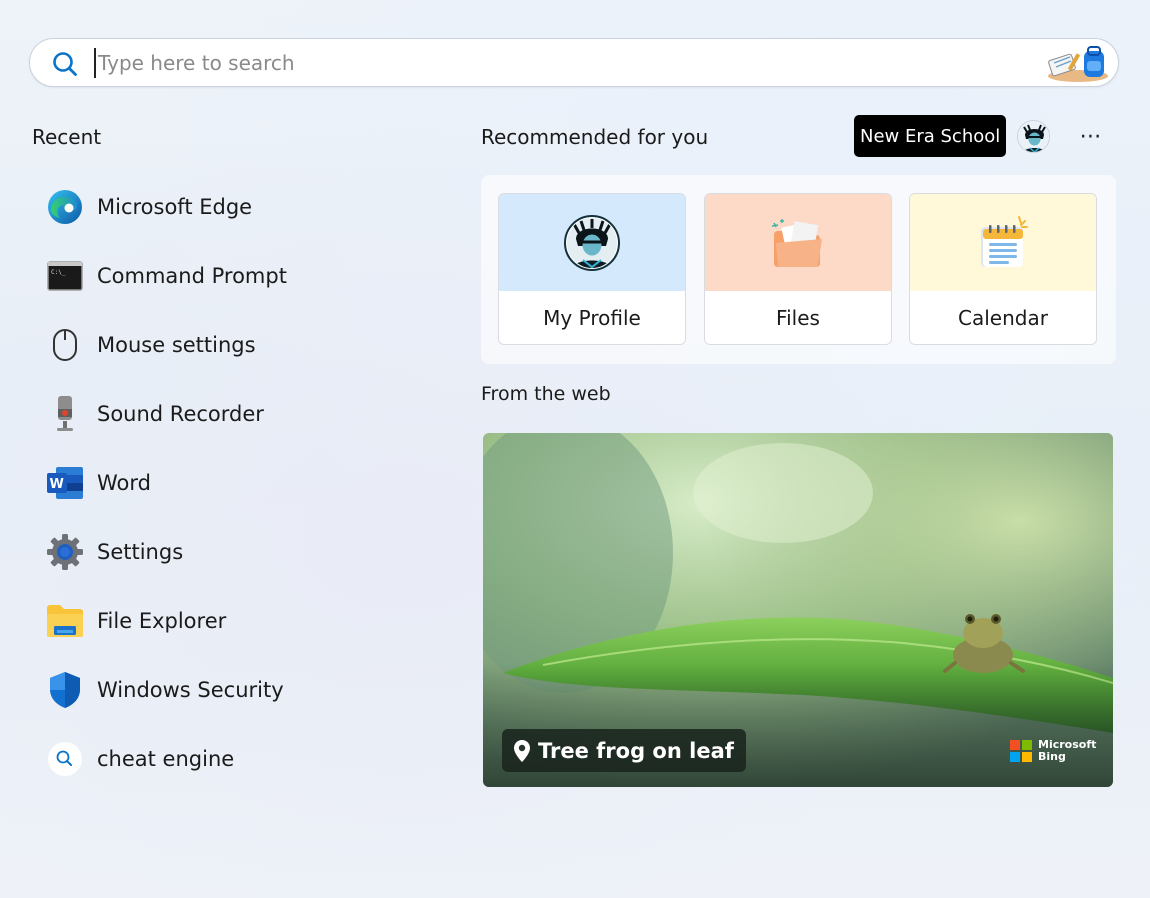 This screenshot has width=1150, height=898. I want to click on image-caption: Tree frog on leaf, so click(624, 750).